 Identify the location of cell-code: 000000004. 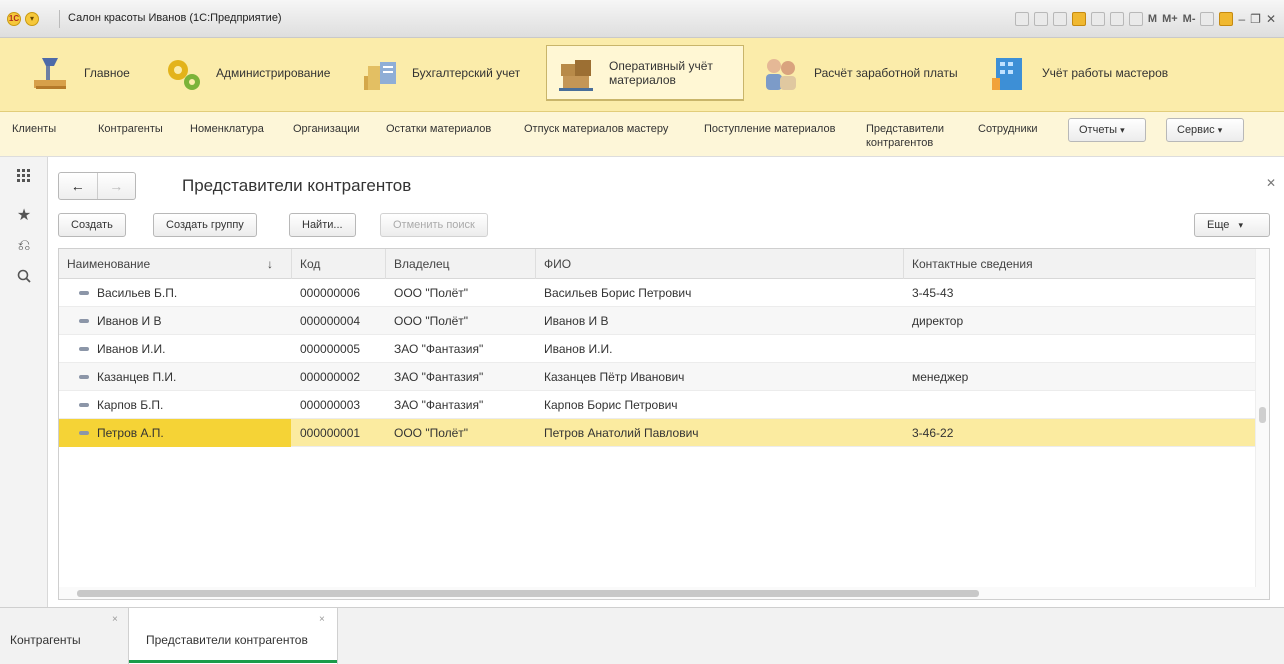
(330, 321).